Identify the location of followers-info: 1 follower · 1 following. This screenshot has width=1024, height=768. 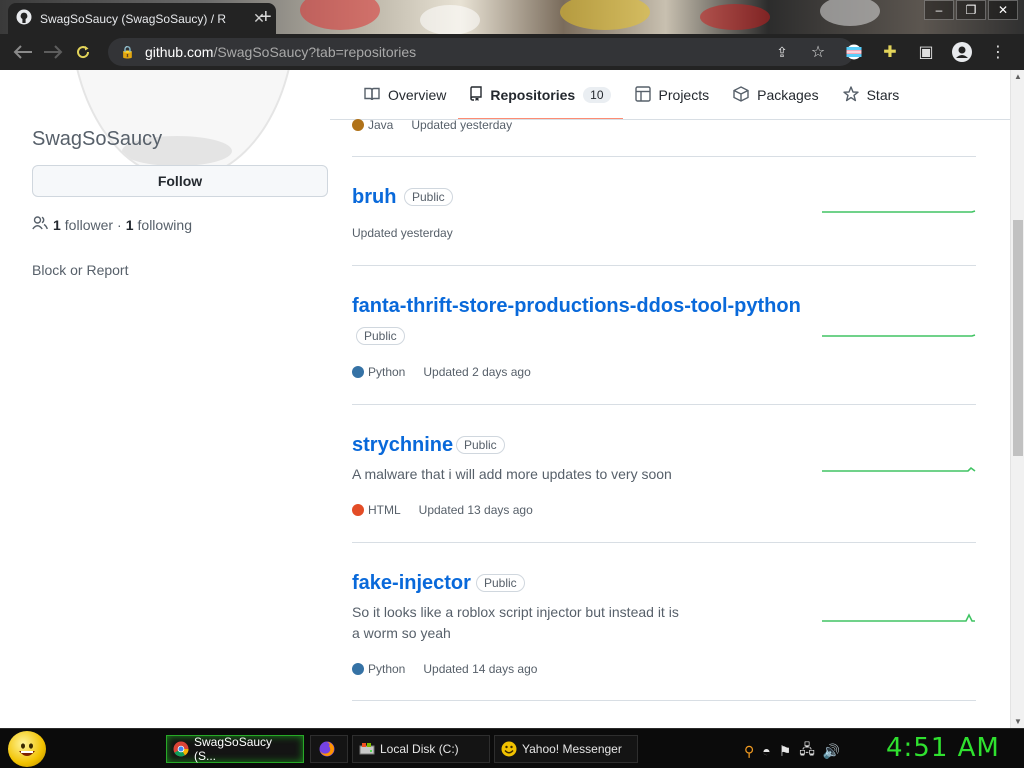
(112, 224).